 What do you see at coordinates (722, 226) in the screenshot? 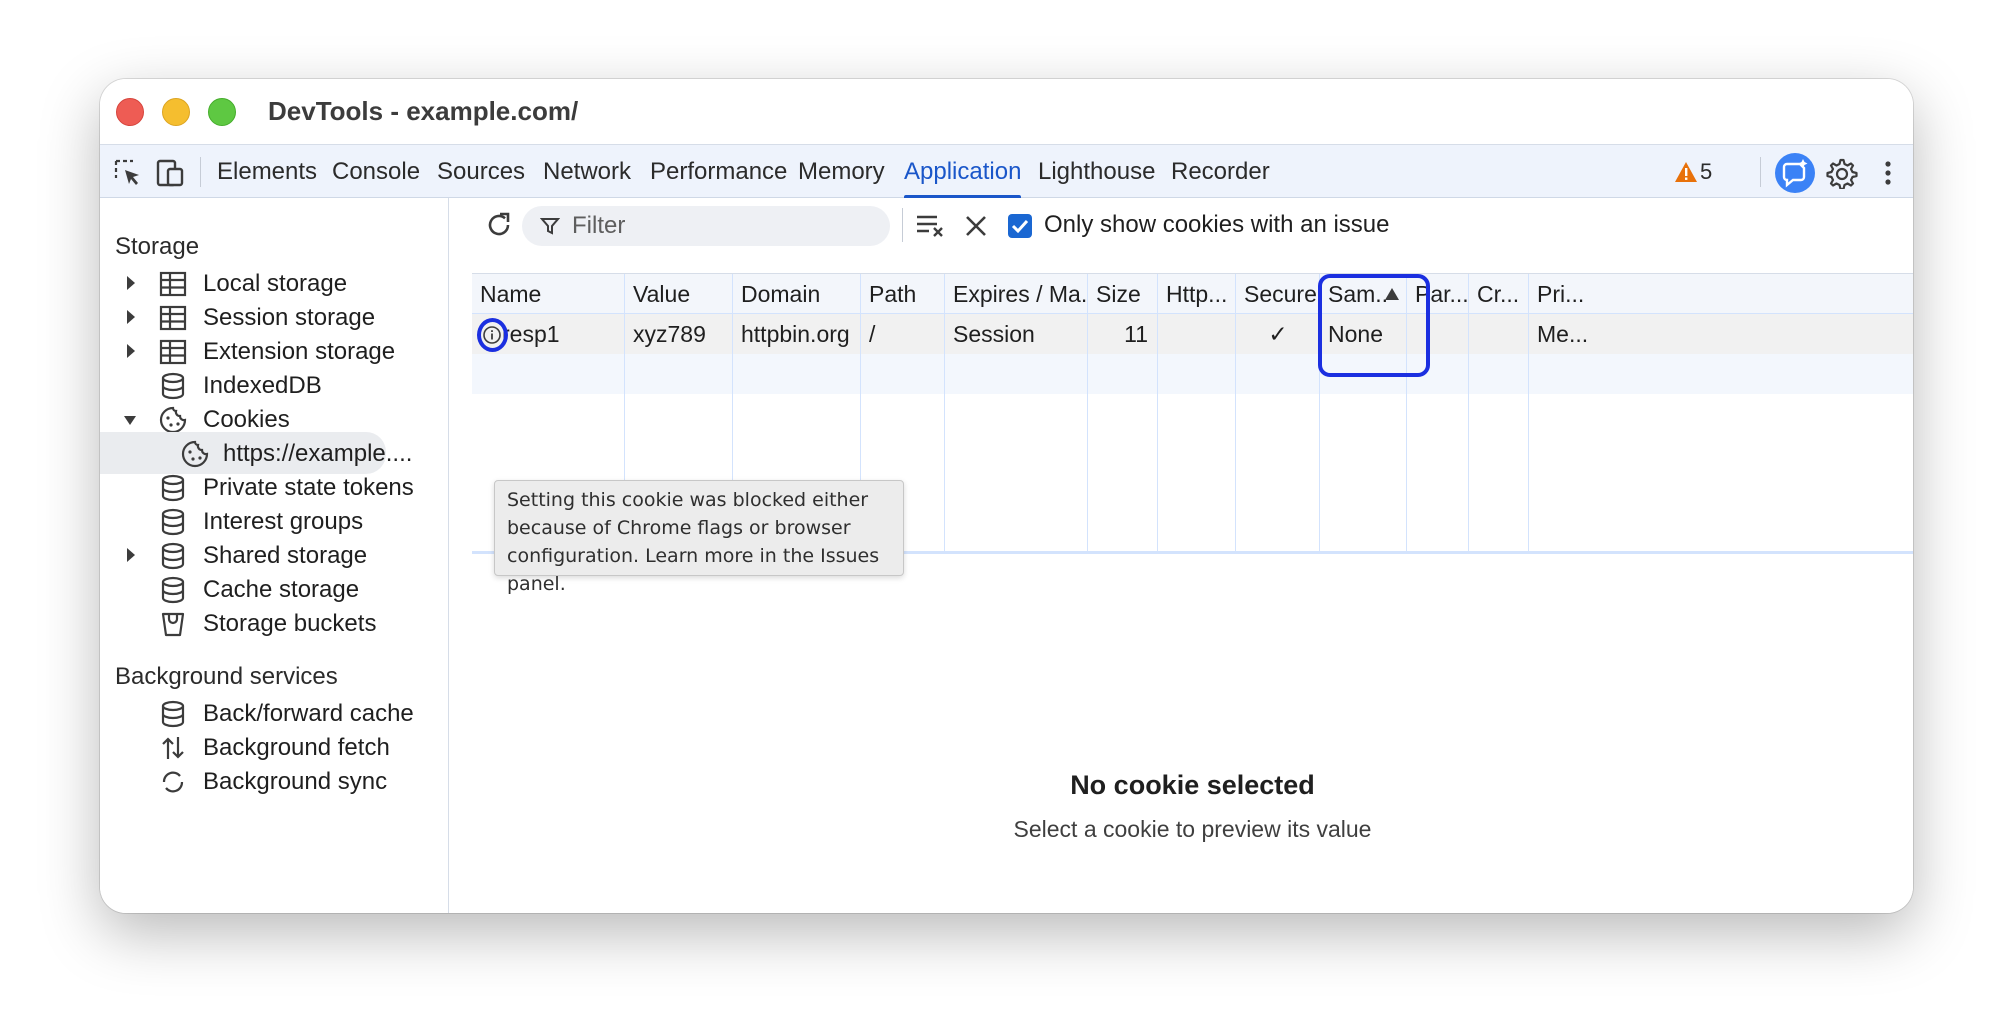
I see `filter-input` at bounding box center [722, 226].